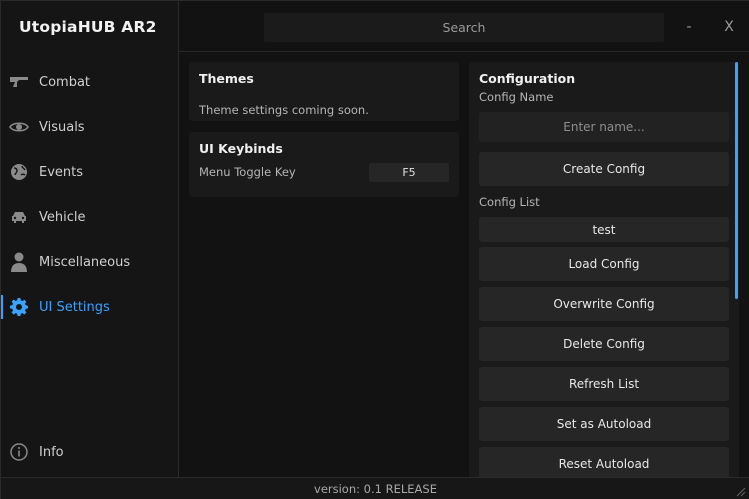  What do you see at coordinates (604, 304) in the screenshot?
I see `overwrite-config-button: Overwrite Config` at bounding box center [604, 304].